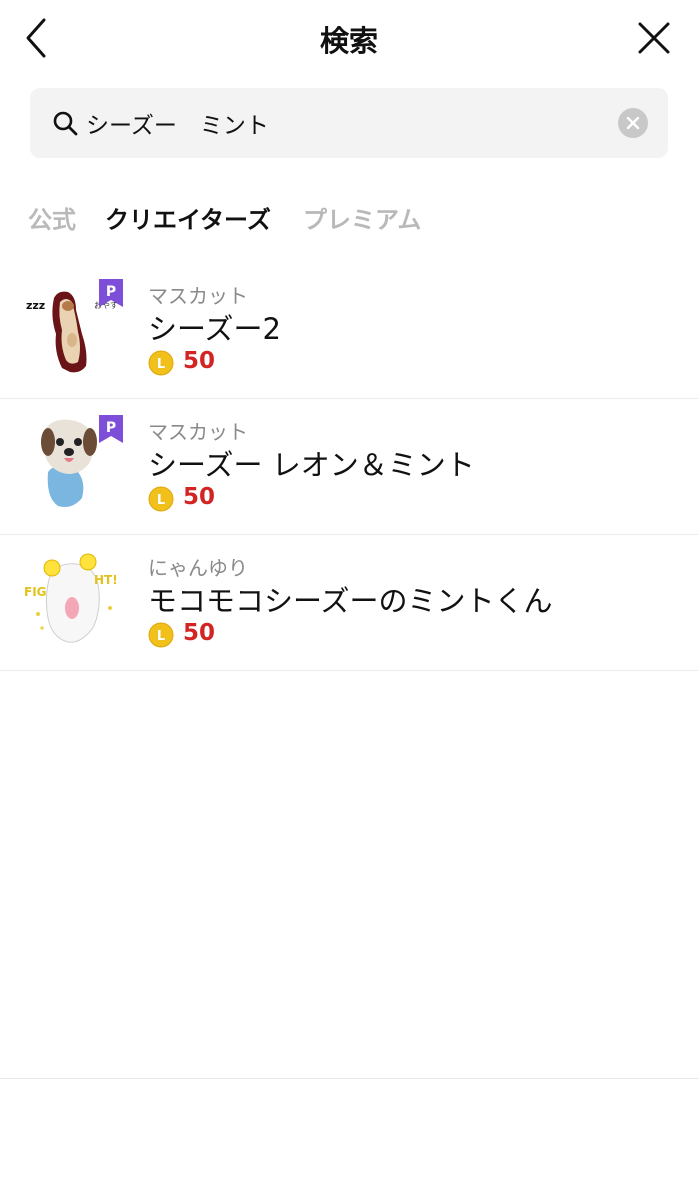 This screenshot has width=698, height=1200. What do you see at coordinates (311, 465) in the screenshot?
I see `sticker-title: シーズー レオン＆ミント` at bounding box center [311, 465].